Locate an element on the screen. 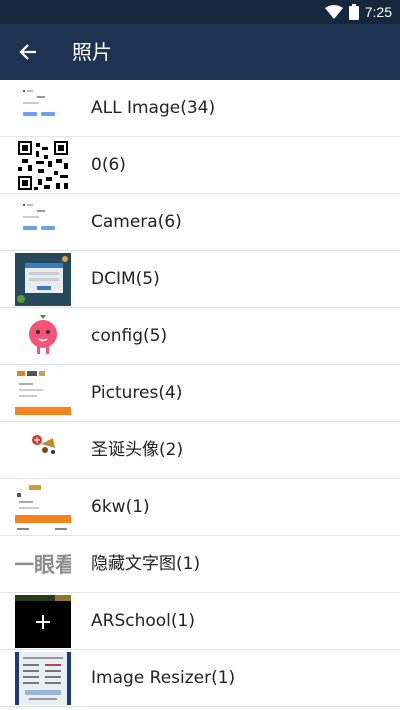 The height and width of the screenshot is (710, 400). back-button is located at coordinates (28, 52).